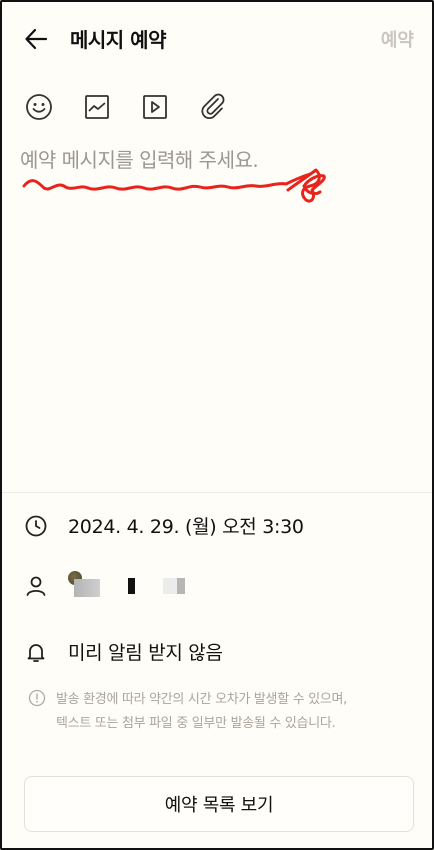 The image size is (434, 850). I want to click on alarm-row: 미리 알림 받지 않음, so click(123, 651).